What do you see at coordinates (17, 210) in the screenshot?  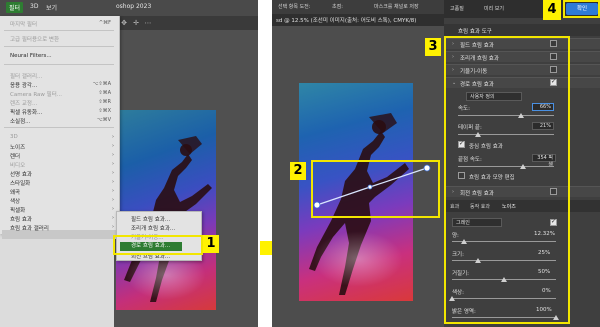 I see `menu-item-pixelate: 픽셀화` at bounding box center [17, 210].